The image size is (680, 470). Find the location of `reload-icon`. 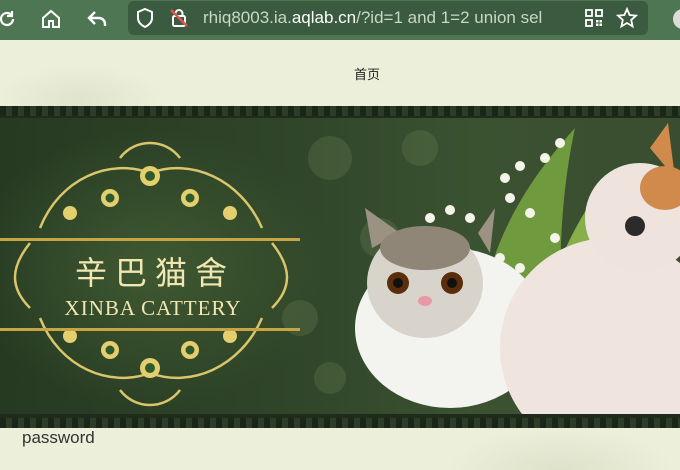

reload-icon is located at coordinates (9, 19).